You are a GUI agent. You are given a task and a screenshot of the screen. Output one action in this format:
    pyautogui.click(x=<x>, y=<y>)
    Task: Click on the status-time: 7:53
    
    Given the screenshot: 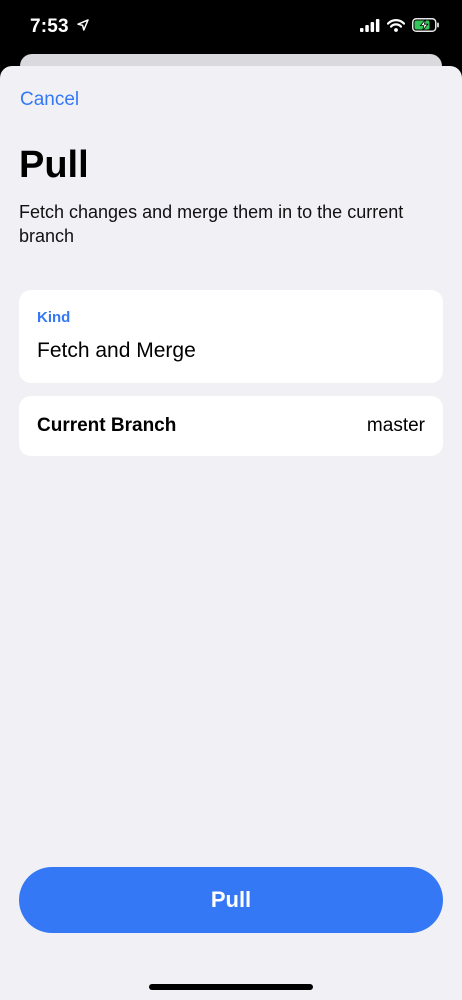 What is the action you would take?
    pyautogui.click(x=60, y=27)
    